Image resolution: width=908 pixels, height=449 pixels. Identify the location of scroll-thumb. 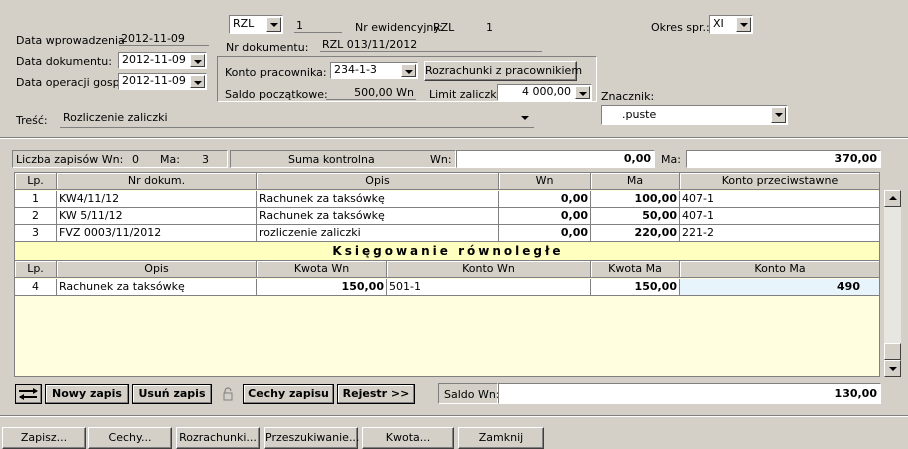
(892, 351).